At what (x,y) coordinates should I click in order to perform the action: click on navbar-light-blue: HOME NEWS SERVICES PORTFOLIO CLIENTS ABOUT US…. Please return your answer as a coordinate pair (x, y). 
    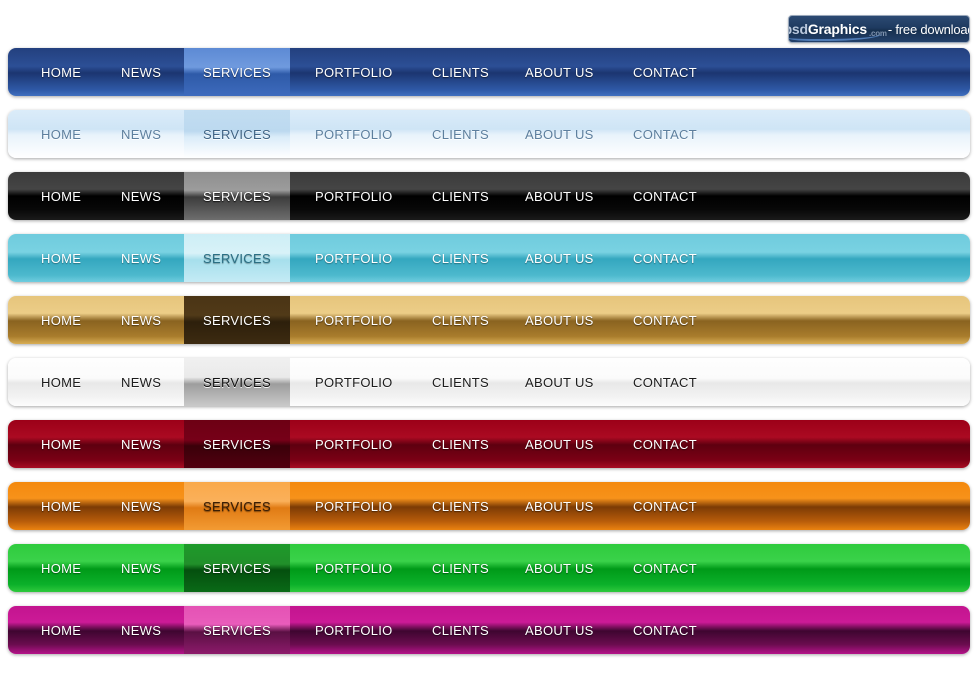
    Looking at the image, I should click on (489, 134).